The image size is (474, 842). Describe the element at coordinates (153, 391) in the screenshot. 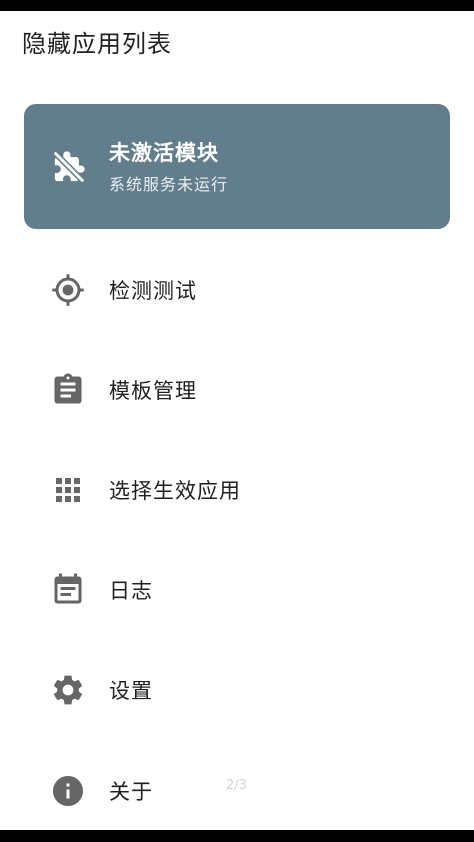

I see `menu-item-label: 模板管理` at that location.